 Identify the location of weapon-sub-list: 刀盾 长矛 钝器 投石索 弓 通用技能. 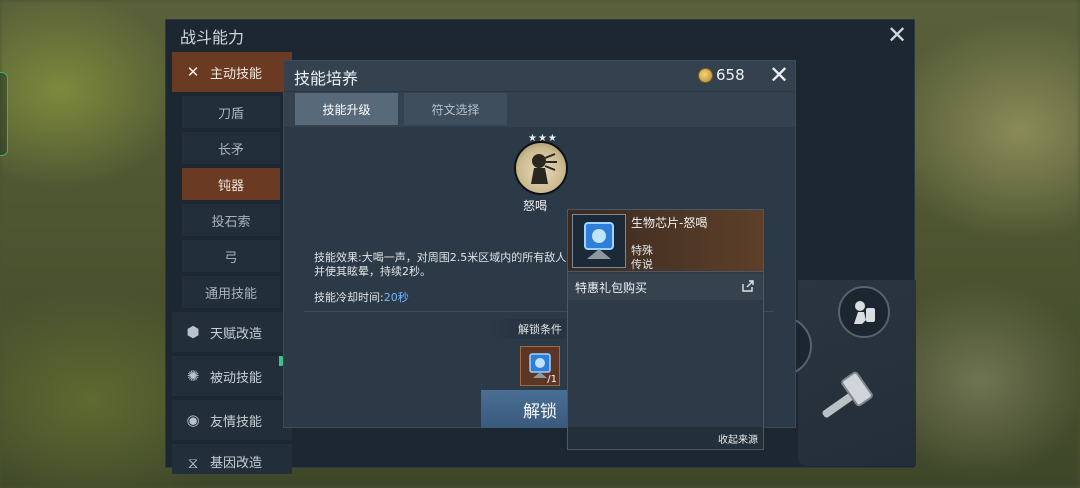
(232, 202).